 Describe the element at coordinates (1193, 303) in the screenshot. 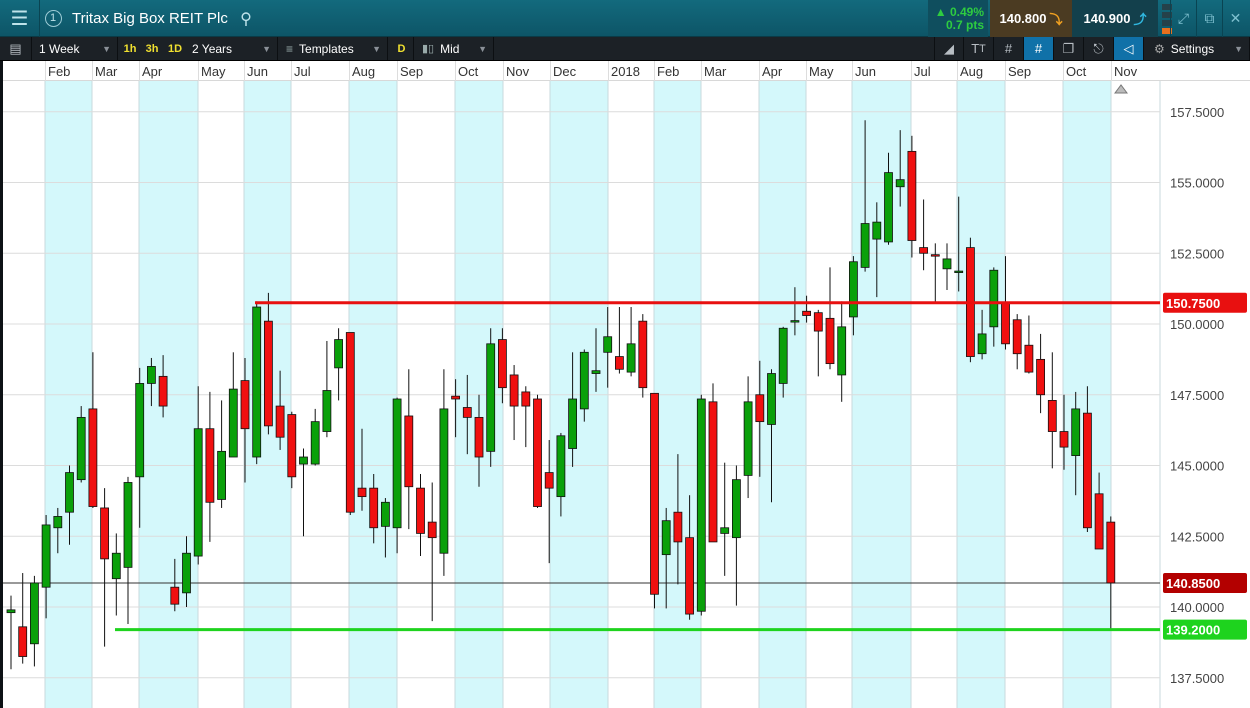

I see `resistance-price-tag-label: 150.7500` at that location.